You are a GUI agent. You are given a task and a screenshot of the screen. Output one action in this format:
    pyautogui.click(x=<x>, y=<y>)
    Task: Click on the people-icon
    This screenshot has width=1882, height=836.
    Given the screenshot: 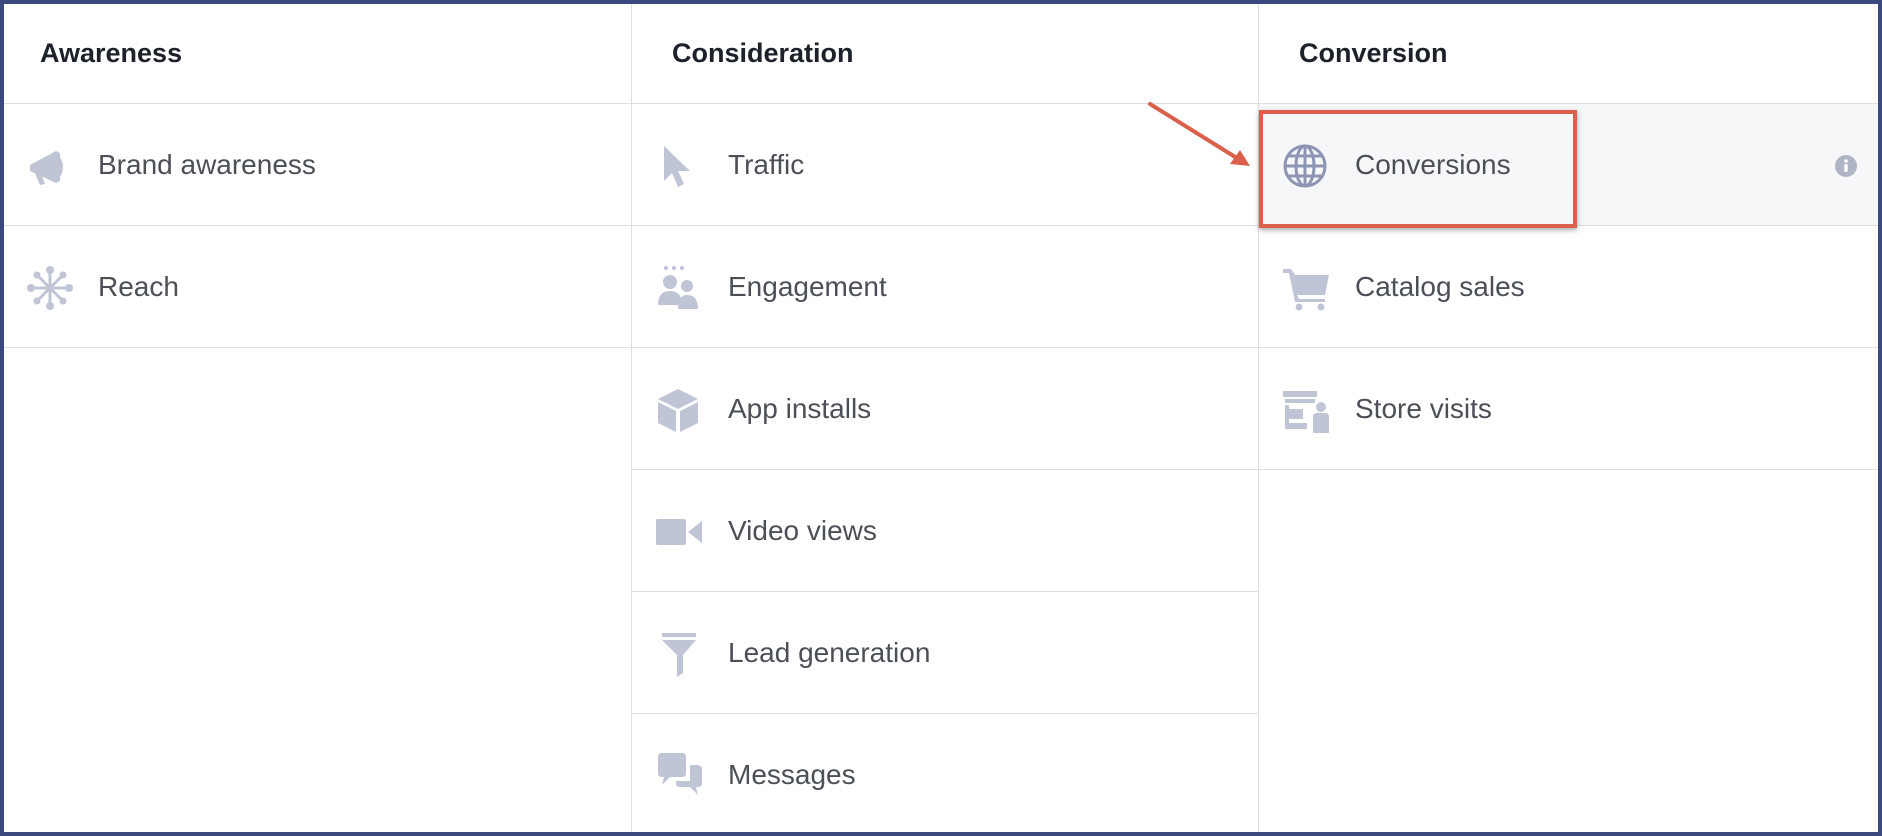 What is the action you would take?
    pyautogui.click(x=678, y=287)
    